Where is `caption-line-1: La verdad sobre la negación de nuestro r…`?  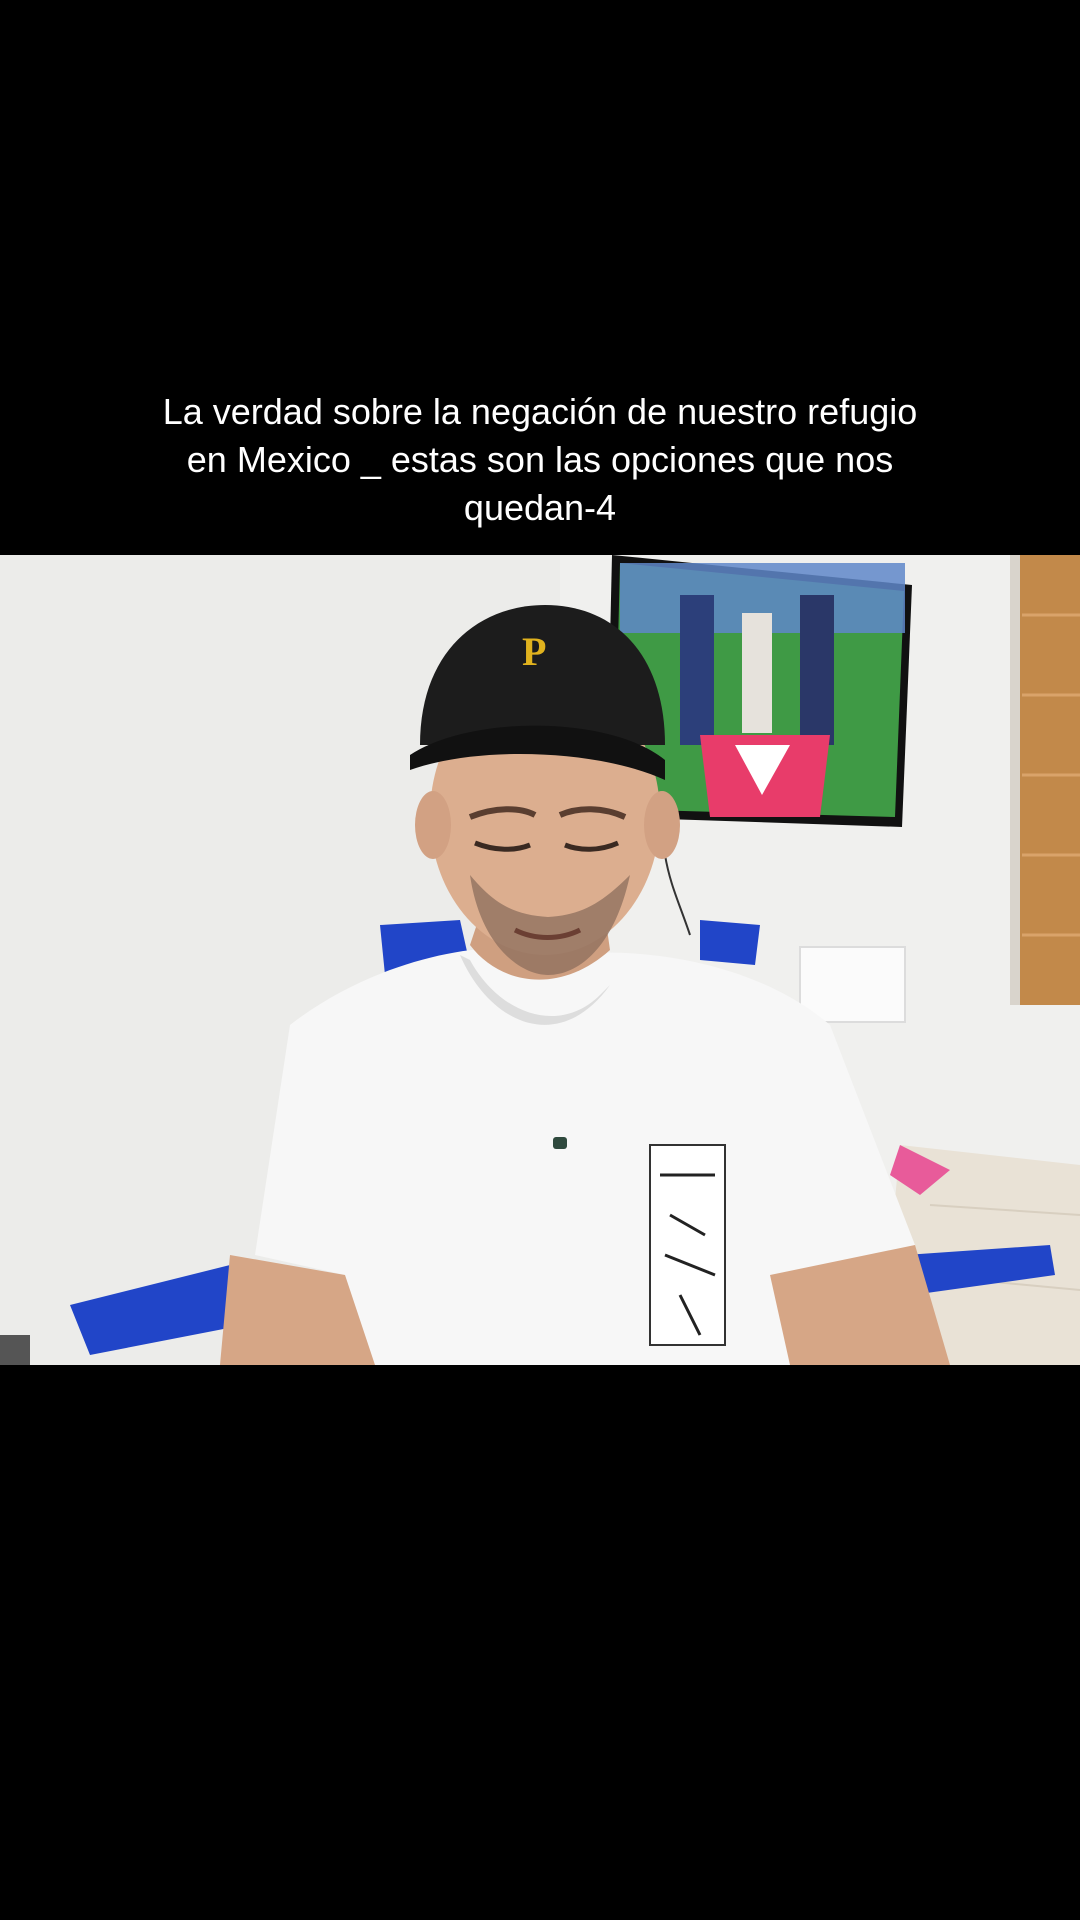 caption-line-1: La verdad sobre la negación de nuestro r… is located at coordinates (540, 411).